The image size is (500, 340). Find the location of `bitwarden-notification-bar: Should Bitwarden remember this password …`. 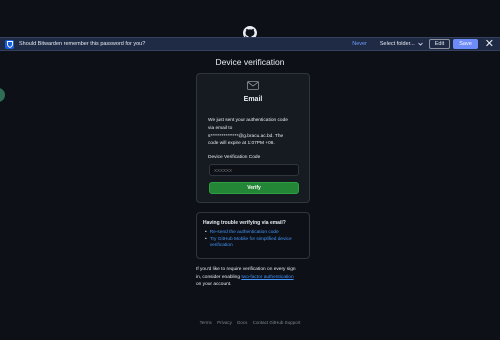

bitwarden-notification-bar: Should Bitwarden remember this password … is located at coordinates (250, 44).